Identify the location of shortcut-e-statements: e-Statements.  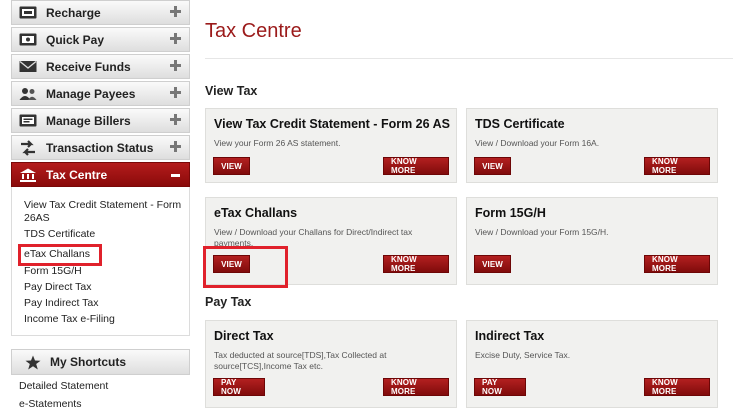
(104, 404).